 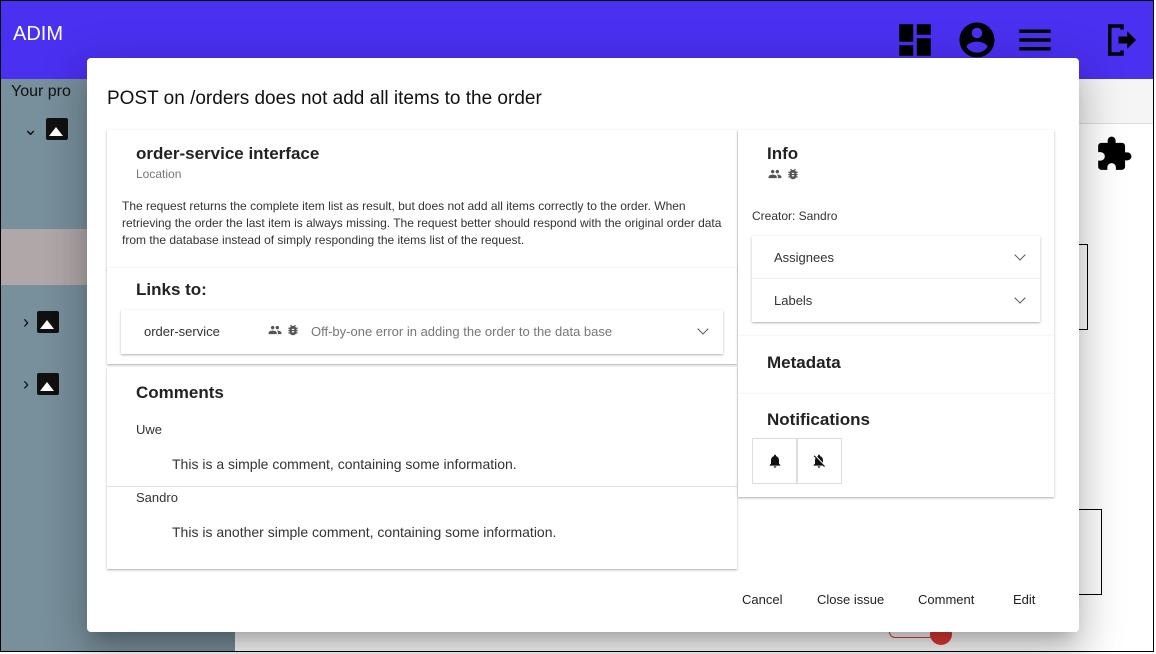 I want to click on labels-label: Labels, so click(x=793, y=300).